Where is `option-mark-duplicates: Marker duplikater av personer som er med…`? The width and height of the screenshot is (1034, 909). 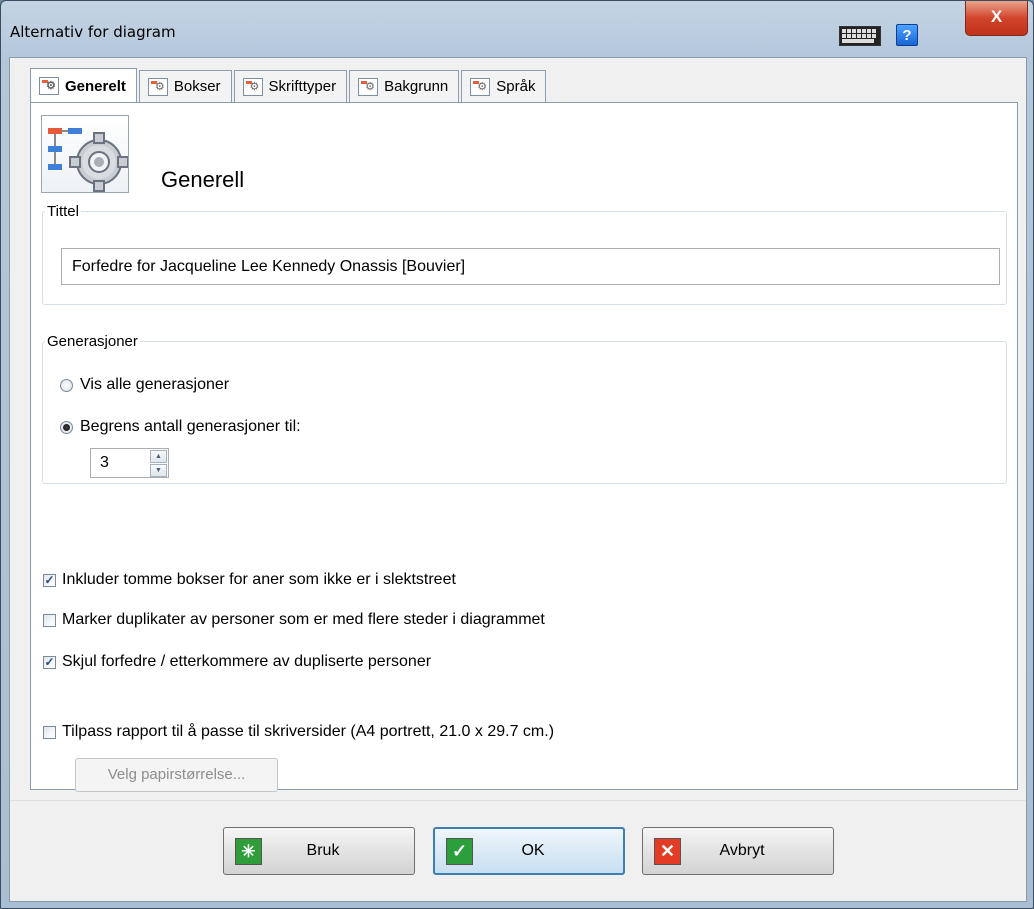
option-mark-duplicates: Marker duplikater av personer som er med… is located at coordinates (294, 620).